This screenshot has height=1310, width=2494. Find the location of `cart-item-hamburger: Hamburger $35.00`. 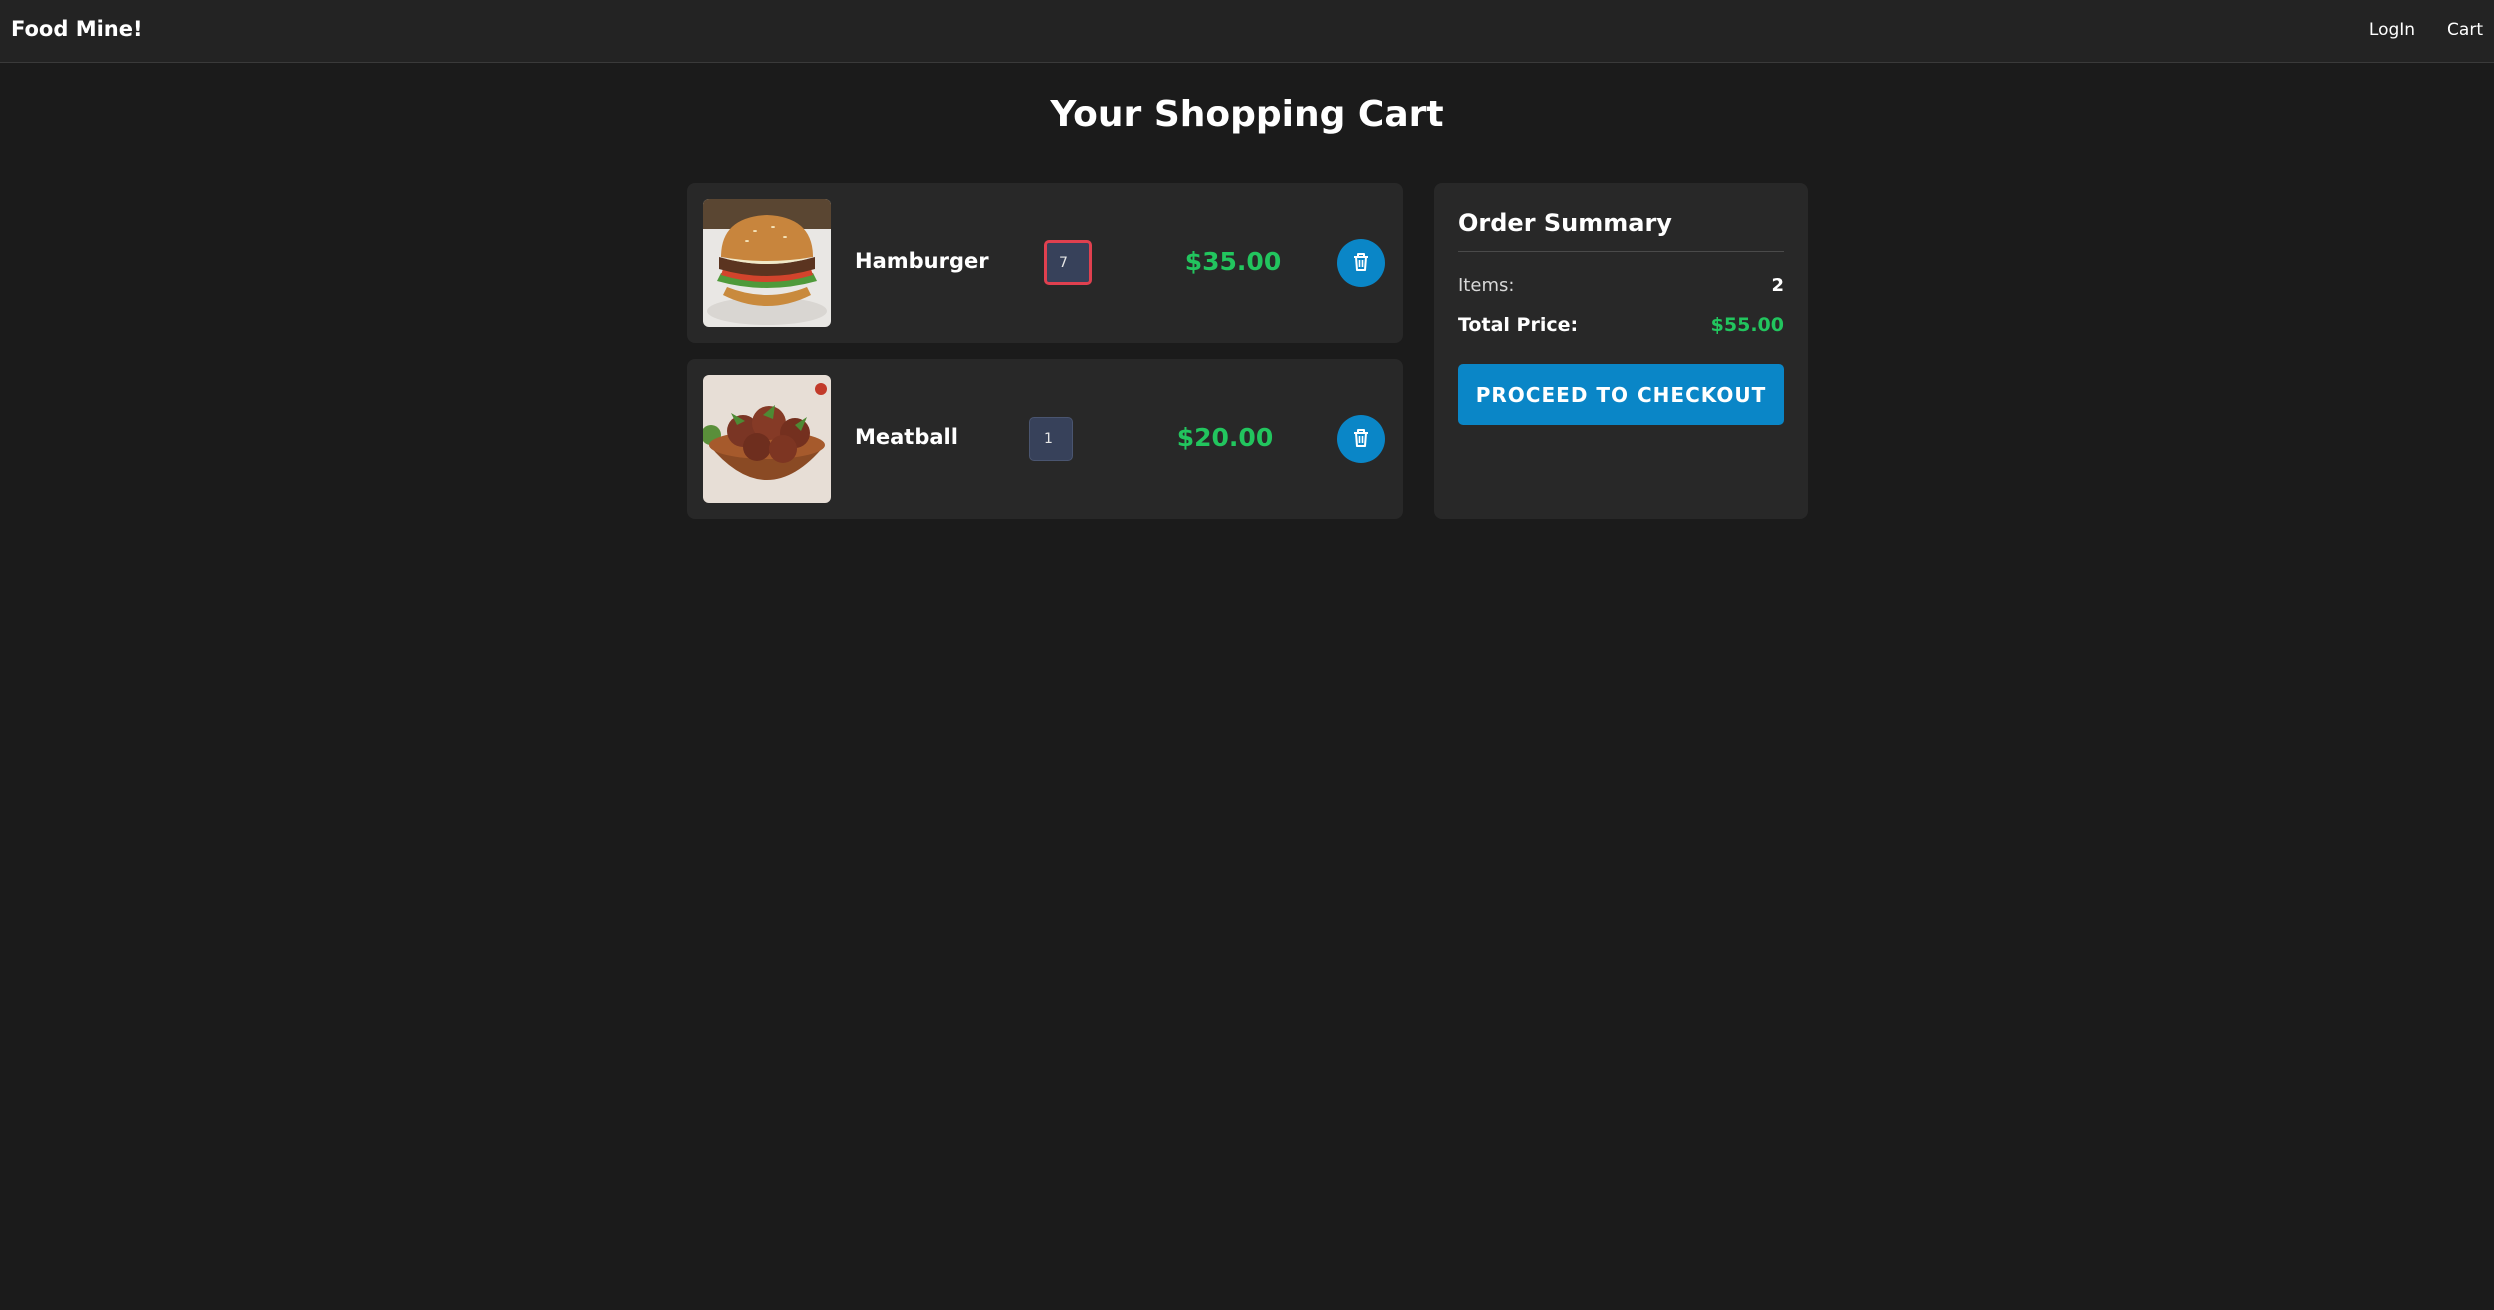

cart-item-hamburger: Hamburger $35.00 is located at coordinates (1045, 263).